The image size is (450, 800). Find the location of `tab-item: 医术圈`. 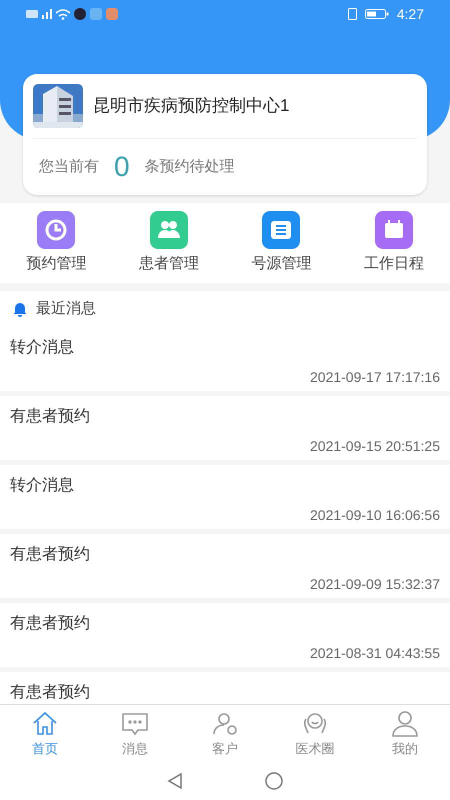

tab-item: 医术圈 is located at coordinates (315, 733).